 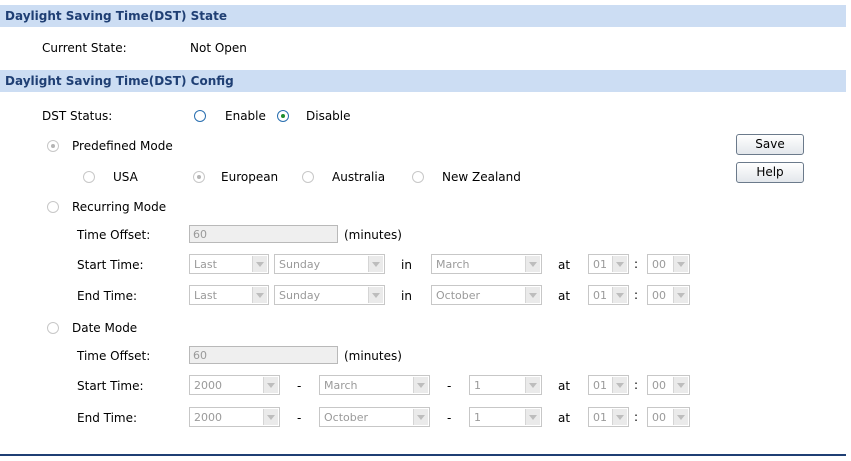 What do you see at coordinates (668, 295) in the screenshot?
I see `recurring-end-minute-select: 00` at bounding box center [668, 295].